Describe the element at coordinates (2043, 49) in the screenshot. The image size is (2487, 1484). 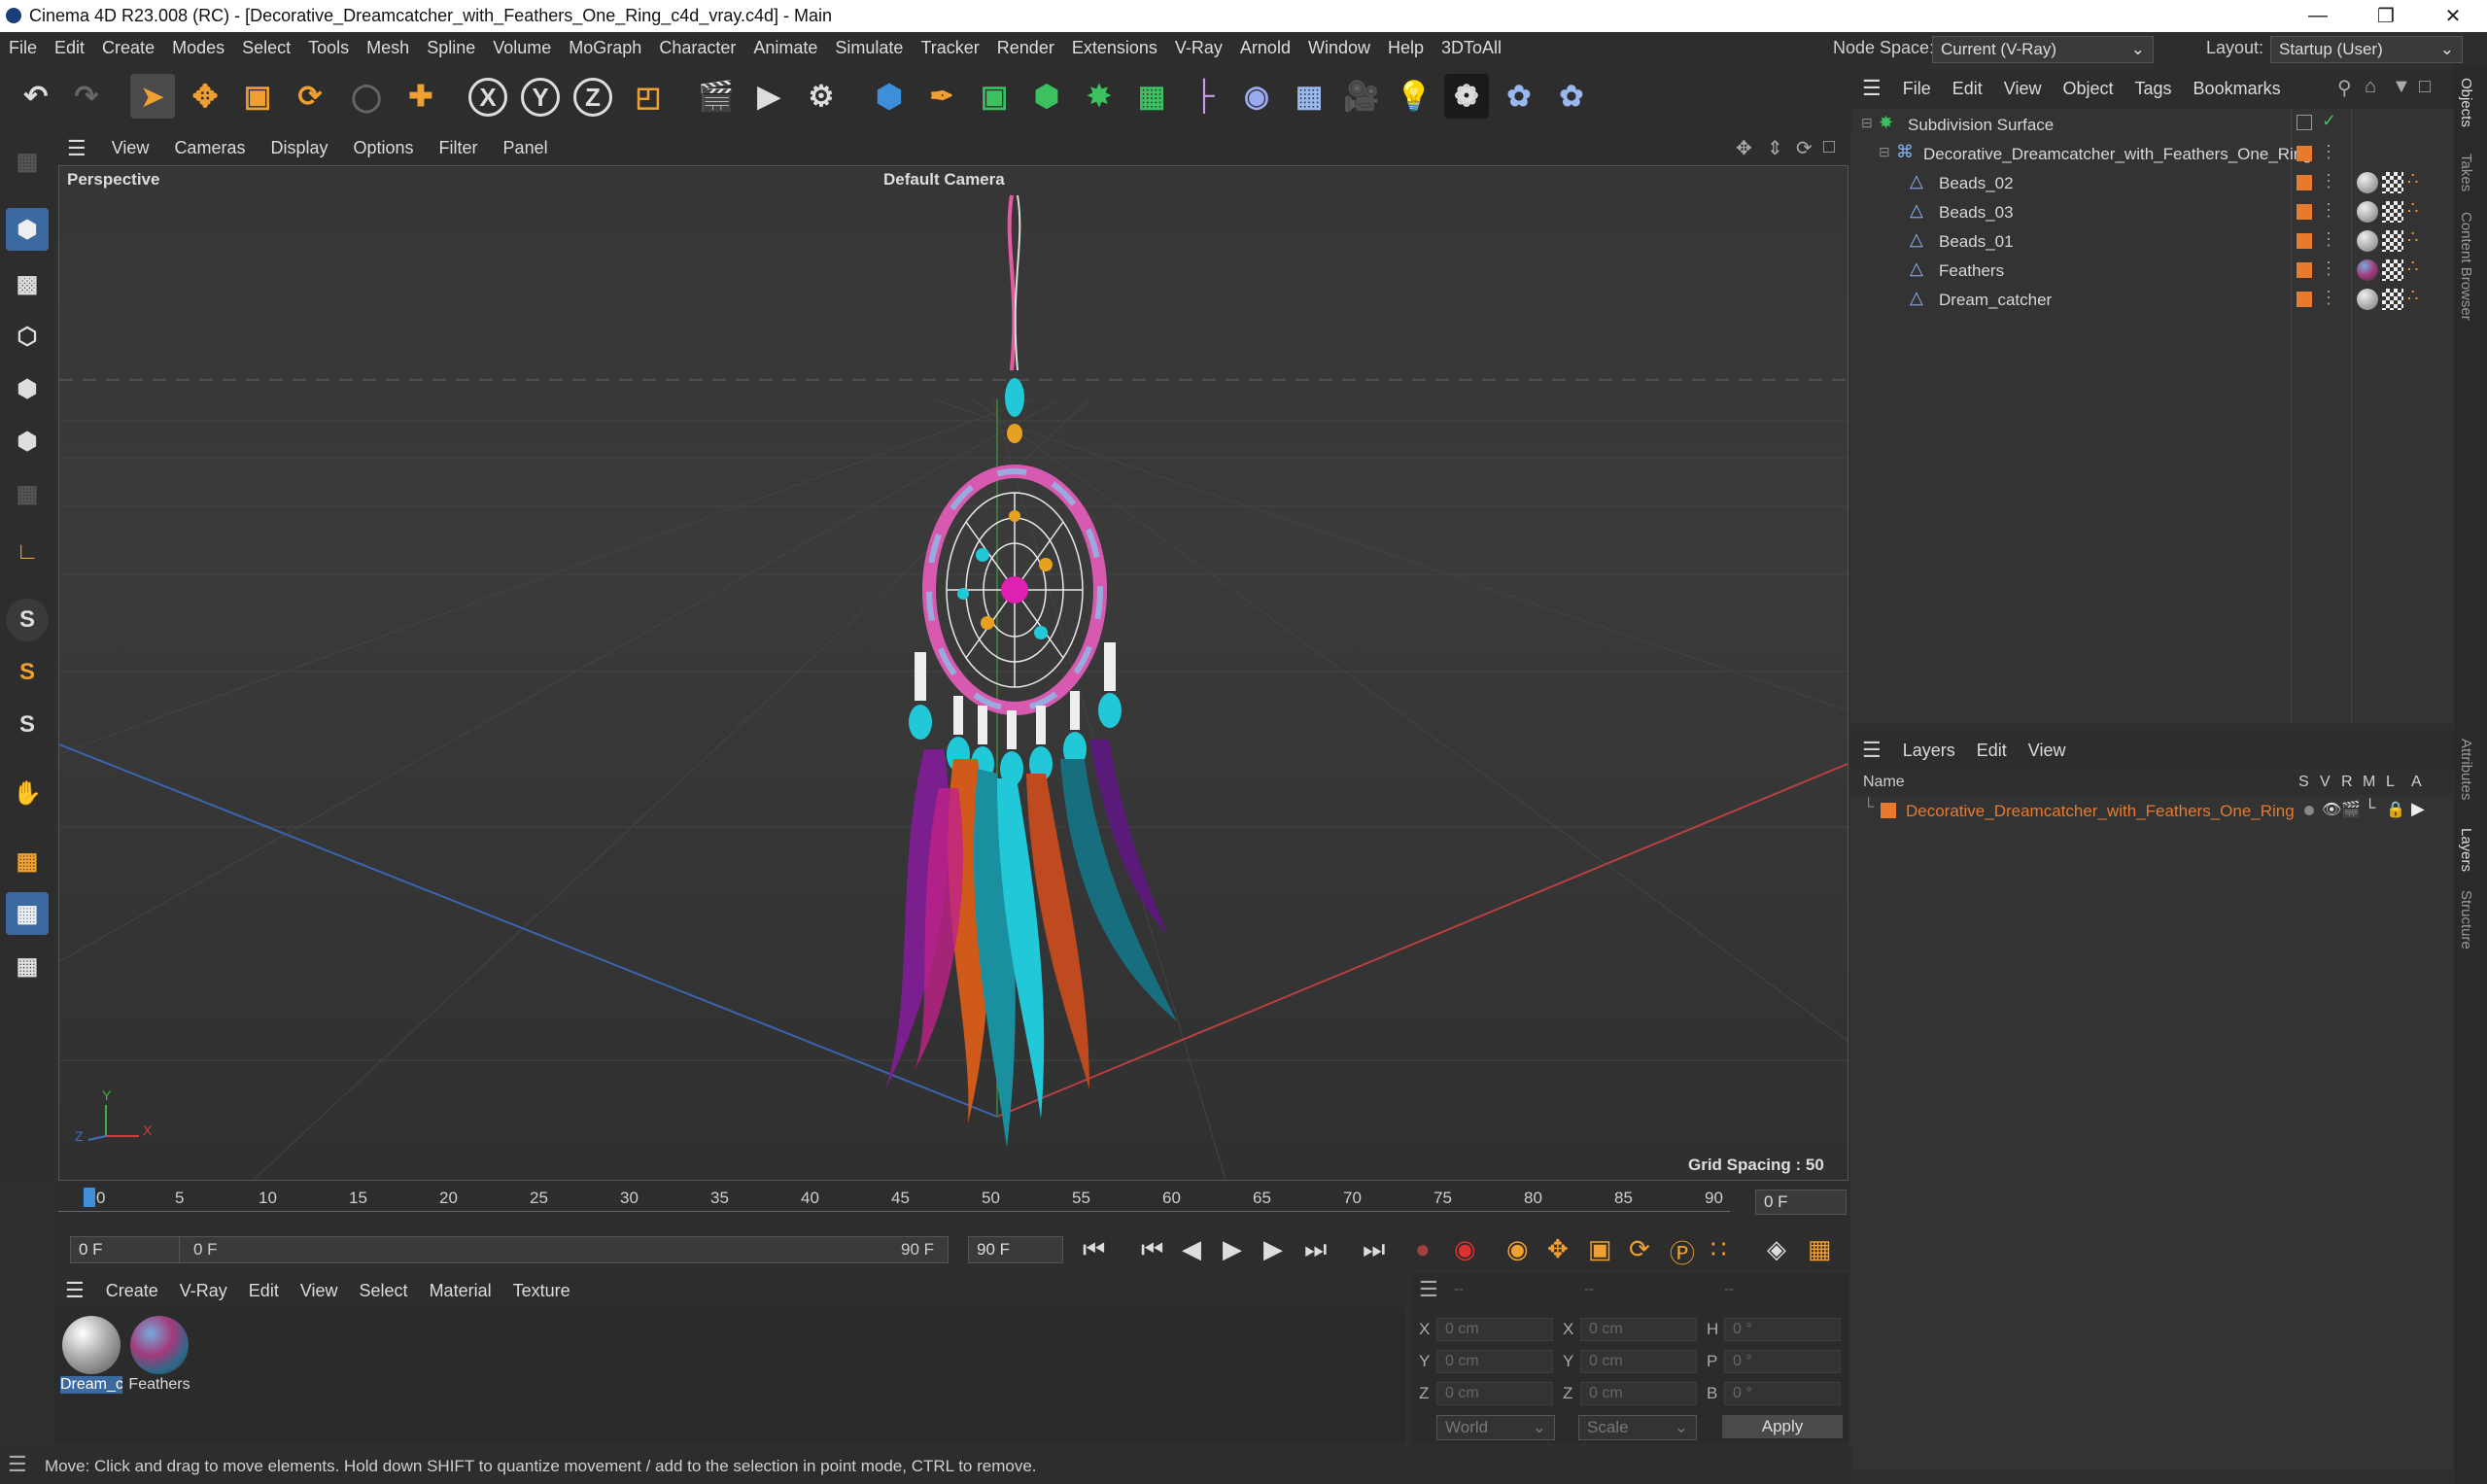
I see `node-space-dropdown: Current (V-Ray) ⌄` at that location.